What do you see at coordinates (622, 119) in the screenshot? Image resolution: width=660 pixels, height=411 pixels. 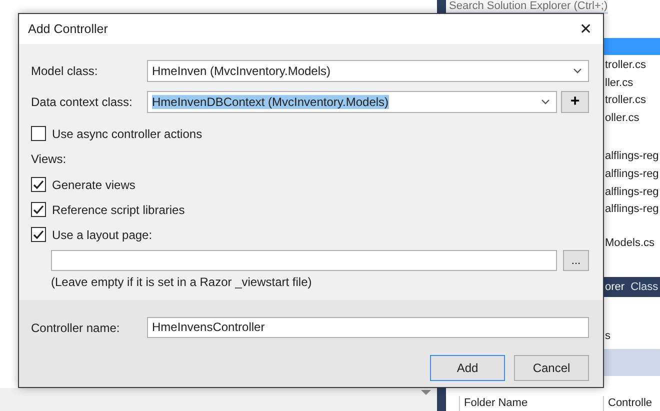 I see `file-item: oller.cs` at bounding box center [622, 119].